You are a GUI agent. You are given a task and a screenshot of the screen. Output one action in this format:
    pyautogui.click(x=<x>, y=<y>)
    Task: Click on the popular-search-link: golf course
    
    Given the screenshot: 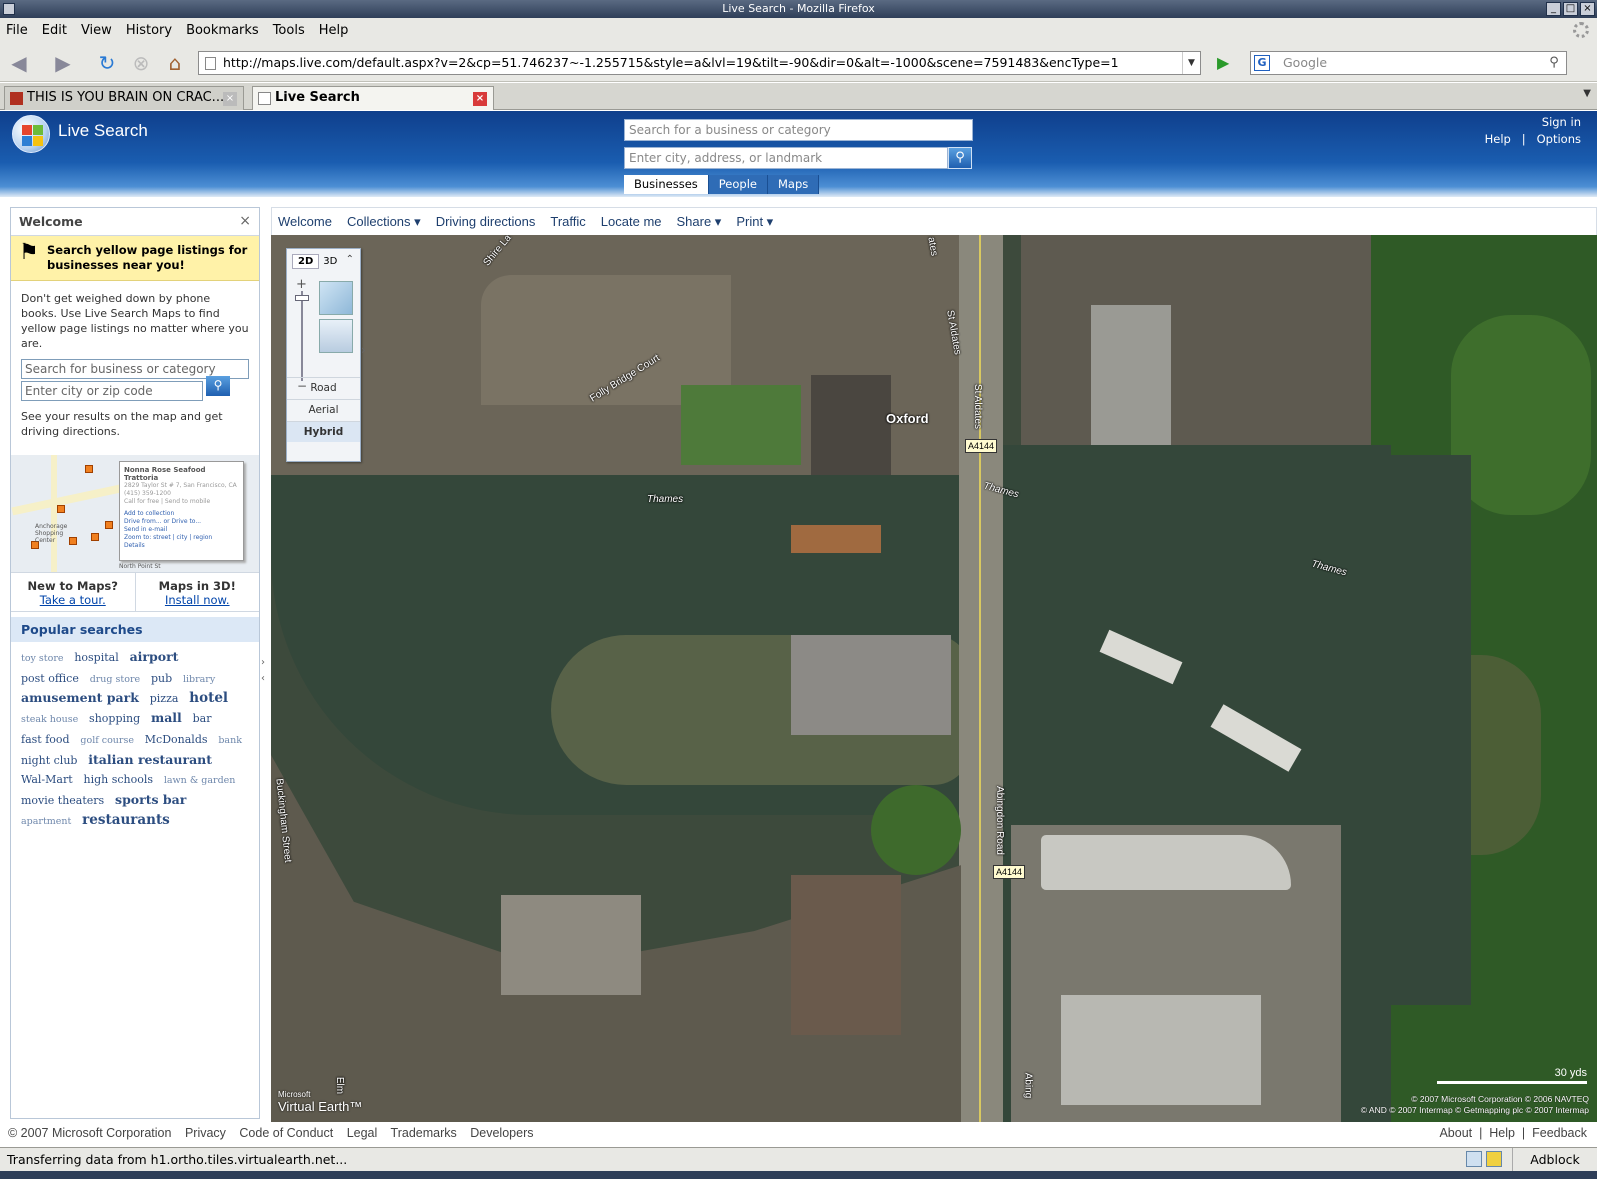 What is the action you would take?
    pyautogui.click(x=107, y=740)
    